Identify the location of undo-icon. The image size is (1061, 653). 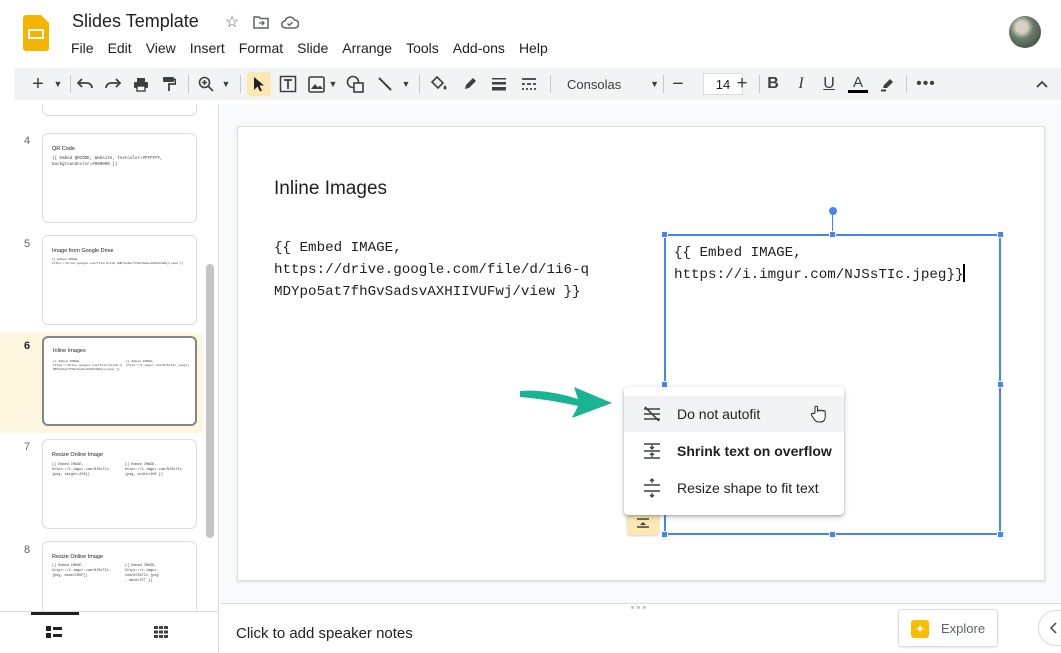
(85, 84).